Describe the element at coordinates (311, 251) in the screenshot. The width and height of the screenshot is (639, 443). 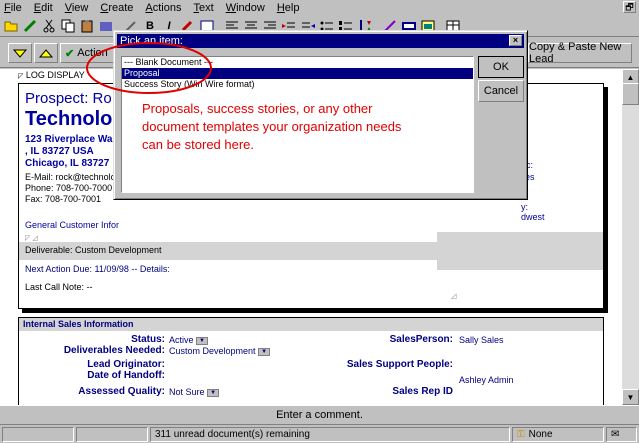
I see `deliverable-band: Deliverable: Custom Development` at that location.